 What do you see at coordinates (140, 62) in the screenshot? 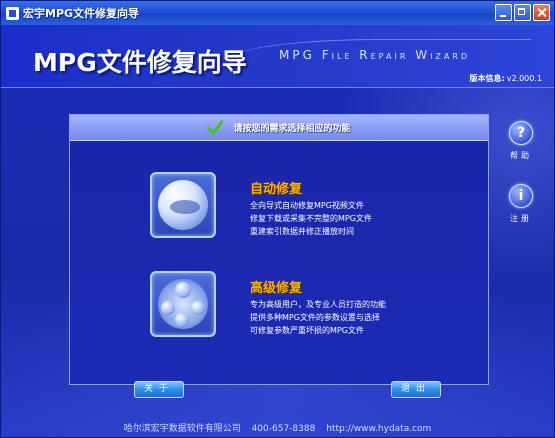
I see `main-title: MPG文件修复向导` at bounding box center [140, 62].